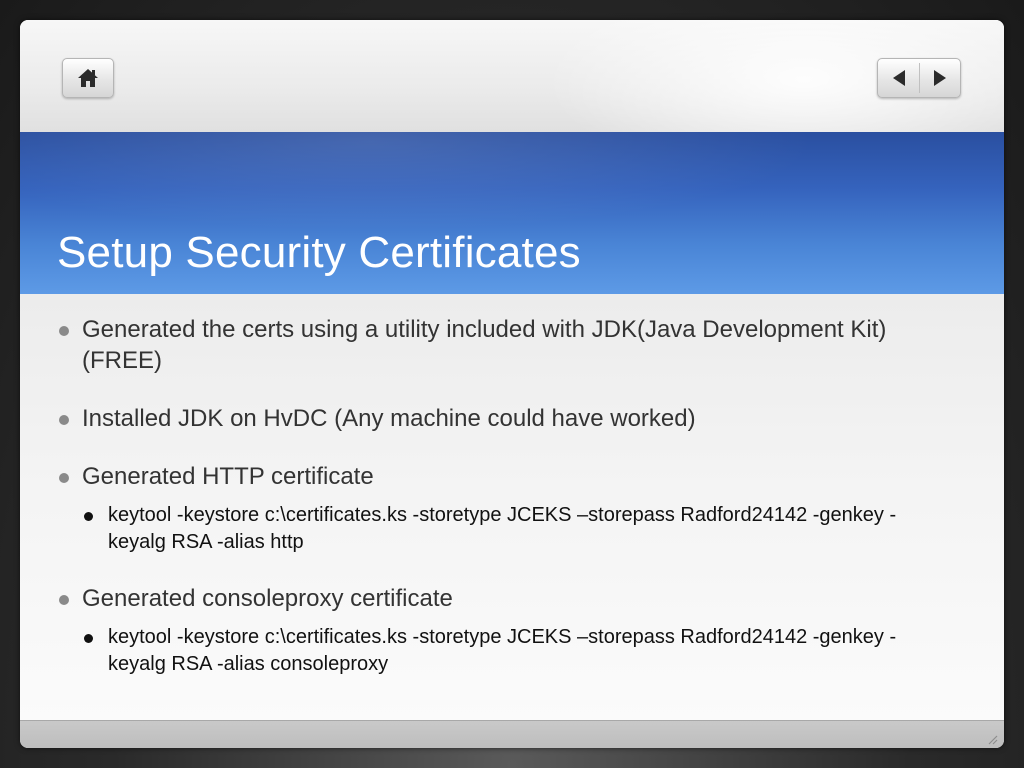 The image size is (1024, 768). I want to click on bullet-text: Generated HTTP certificate, so click(228, 476).